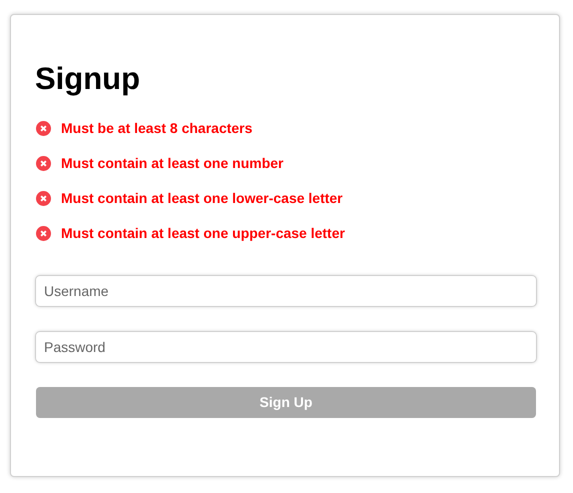 The image size is (573, 493). Describe the element at coordinates (202, 198) in the screenshot. I see `password-rule: Must contain at least one lower-case letter` at that location.